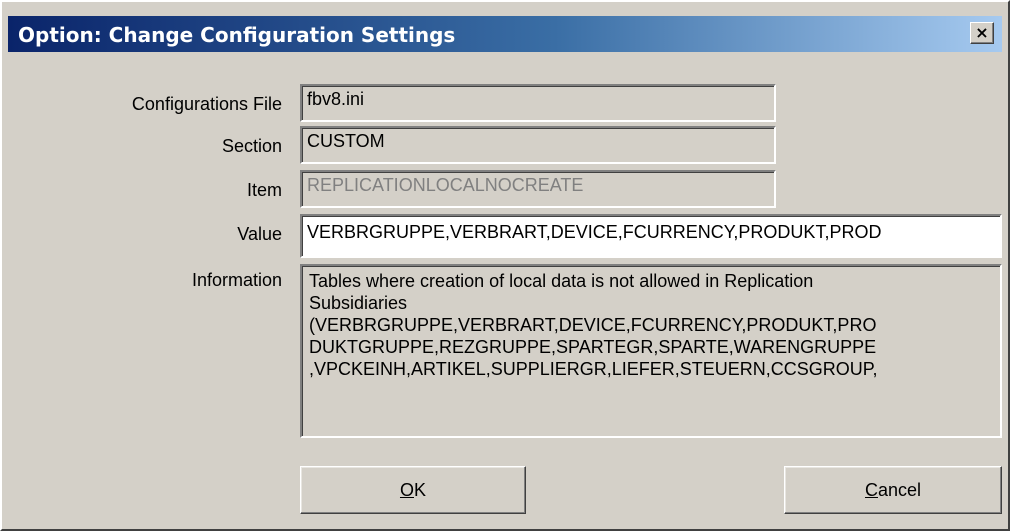 The height and width of the screenshot is (531, 1010). I want to click on config-file-field: fbv8.ini, so click(538, 103).